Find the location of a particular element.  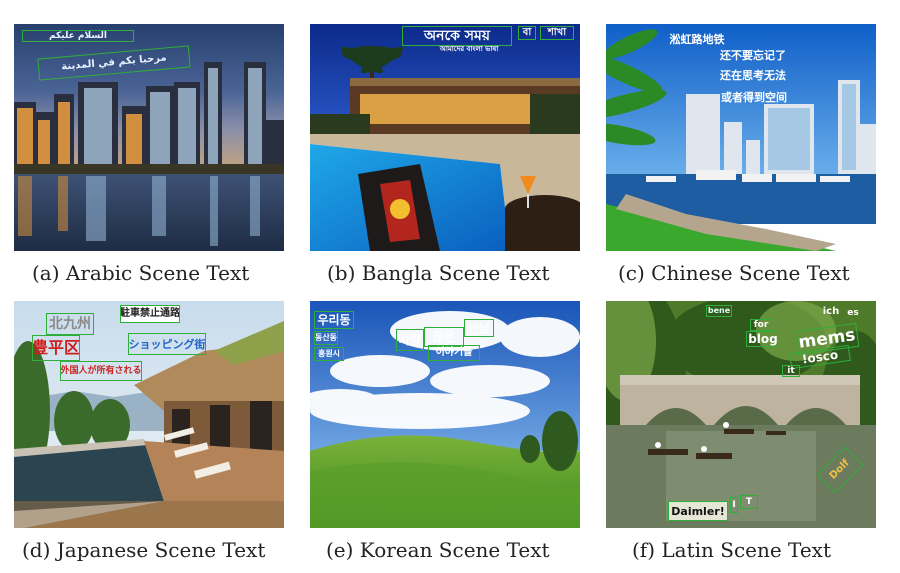

text-box-korean-3: 홍원시 is located at coordinates (329, 354).